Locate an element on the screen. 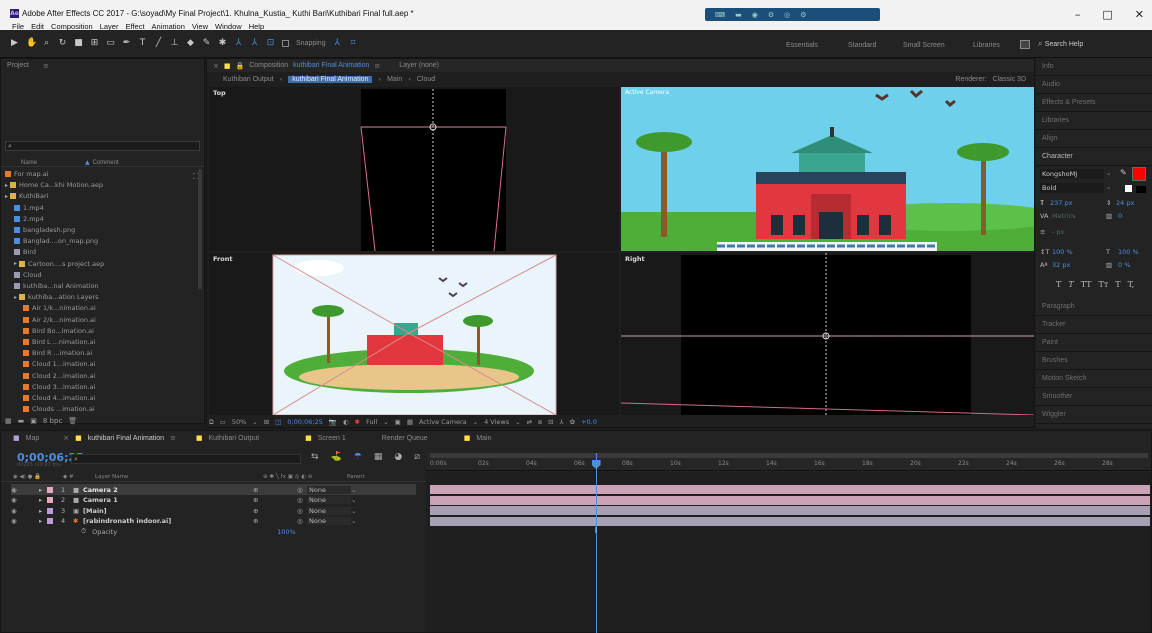  column-name: Name is located at coordinates (29, 163).